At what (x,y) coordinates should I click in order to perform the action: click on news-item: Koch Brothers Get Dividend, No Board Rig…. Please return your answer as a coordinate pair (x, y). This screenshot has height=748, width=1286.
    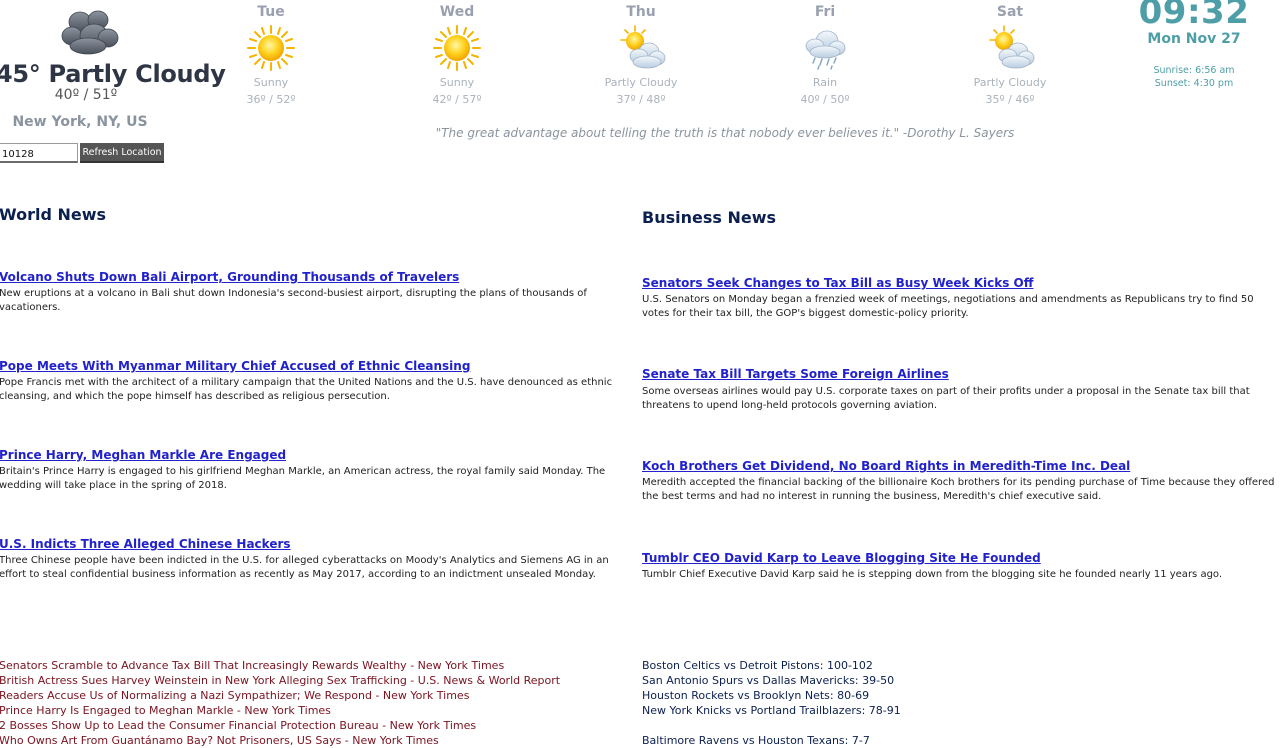
    Looking at the image, I should click on (962, 481).